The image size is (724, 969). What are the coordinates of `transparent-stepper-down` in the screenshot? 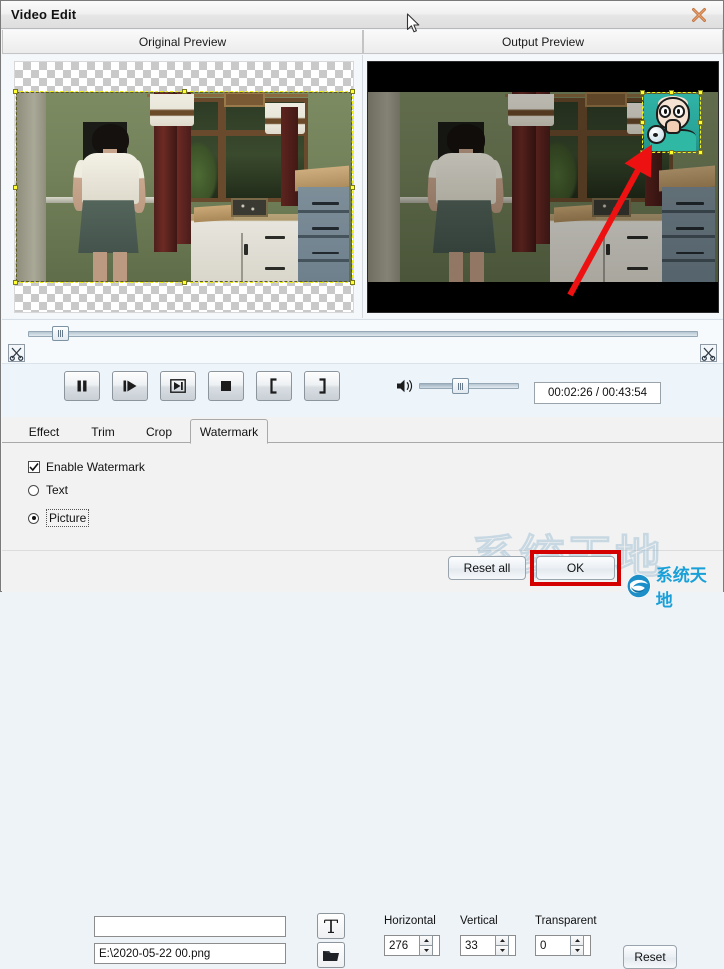 It's located at (577, 950).